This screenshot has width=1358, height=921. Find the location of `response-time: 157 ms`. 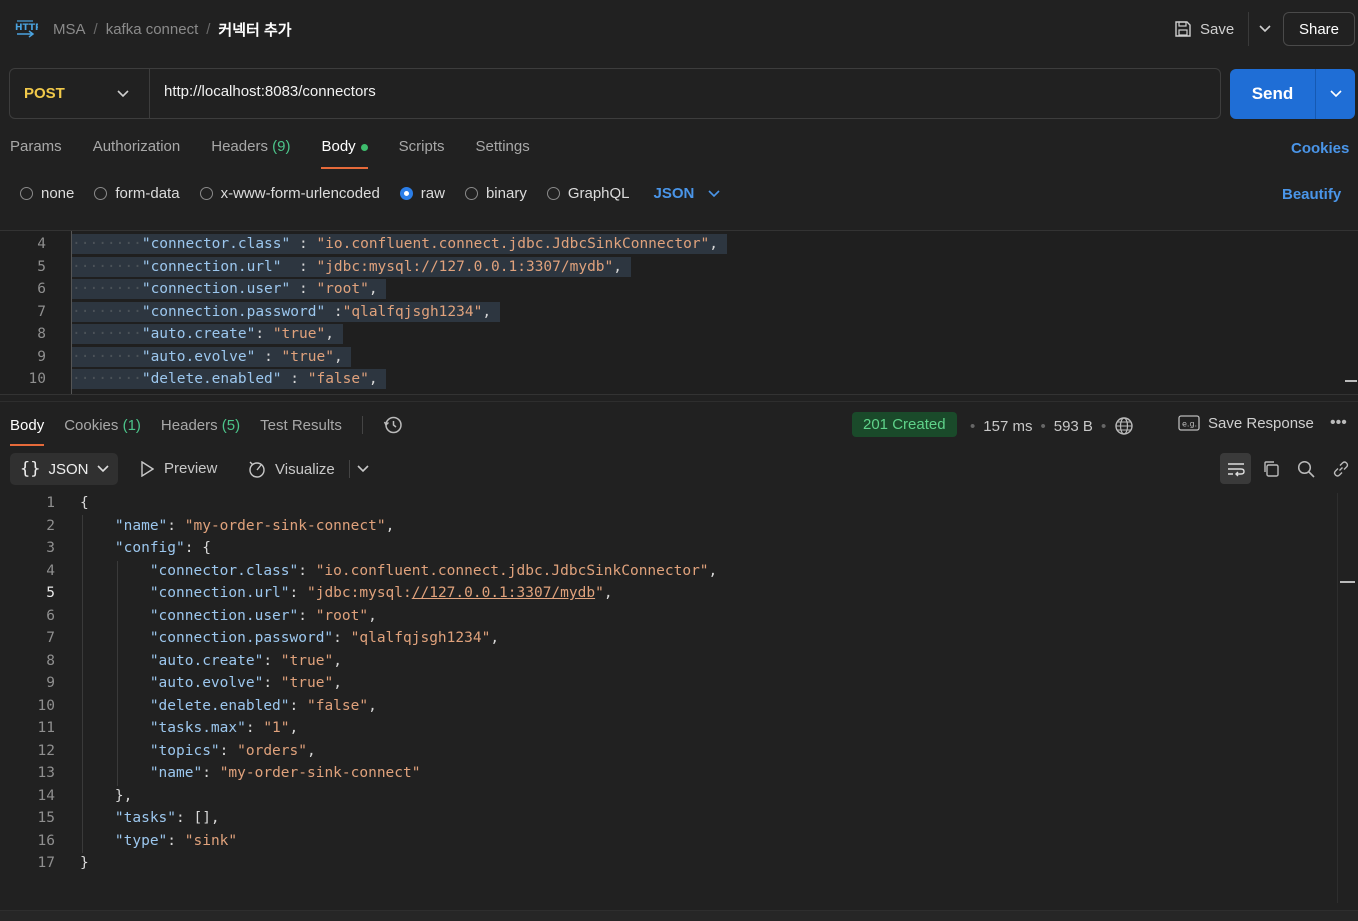

response-time: 157 ms is located at coordinates (1007, 426).